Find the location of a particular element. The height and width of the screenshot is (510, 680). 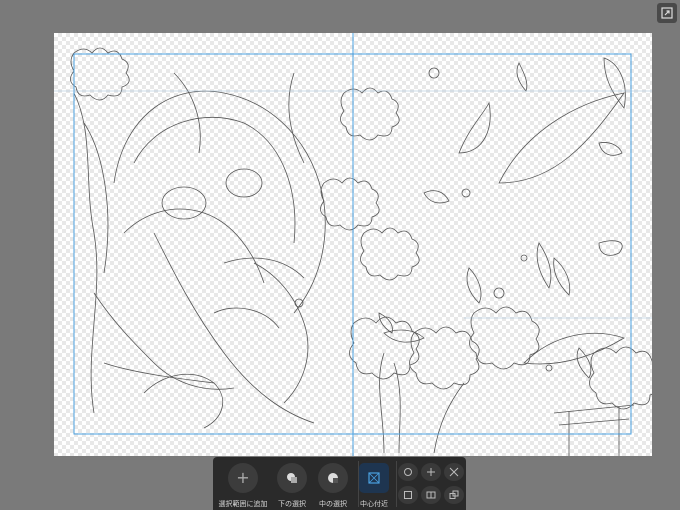

toolbar-divider is located at coordinates (396, 484).